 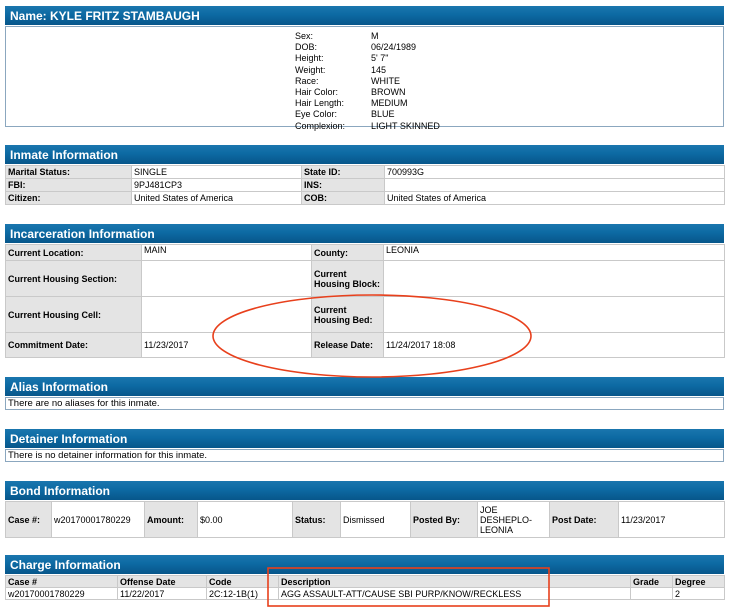 I want to click on housing-bed-label: Current Housing Bed:, so click(x=347, y=314).